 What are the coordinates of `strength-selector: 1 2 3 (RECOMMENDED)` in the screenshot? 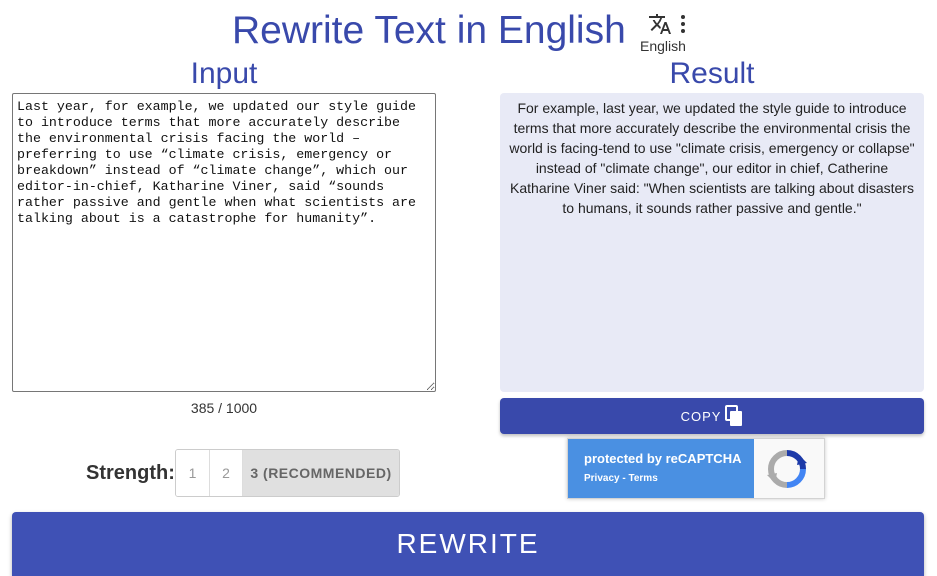 It's located at (287, 473).